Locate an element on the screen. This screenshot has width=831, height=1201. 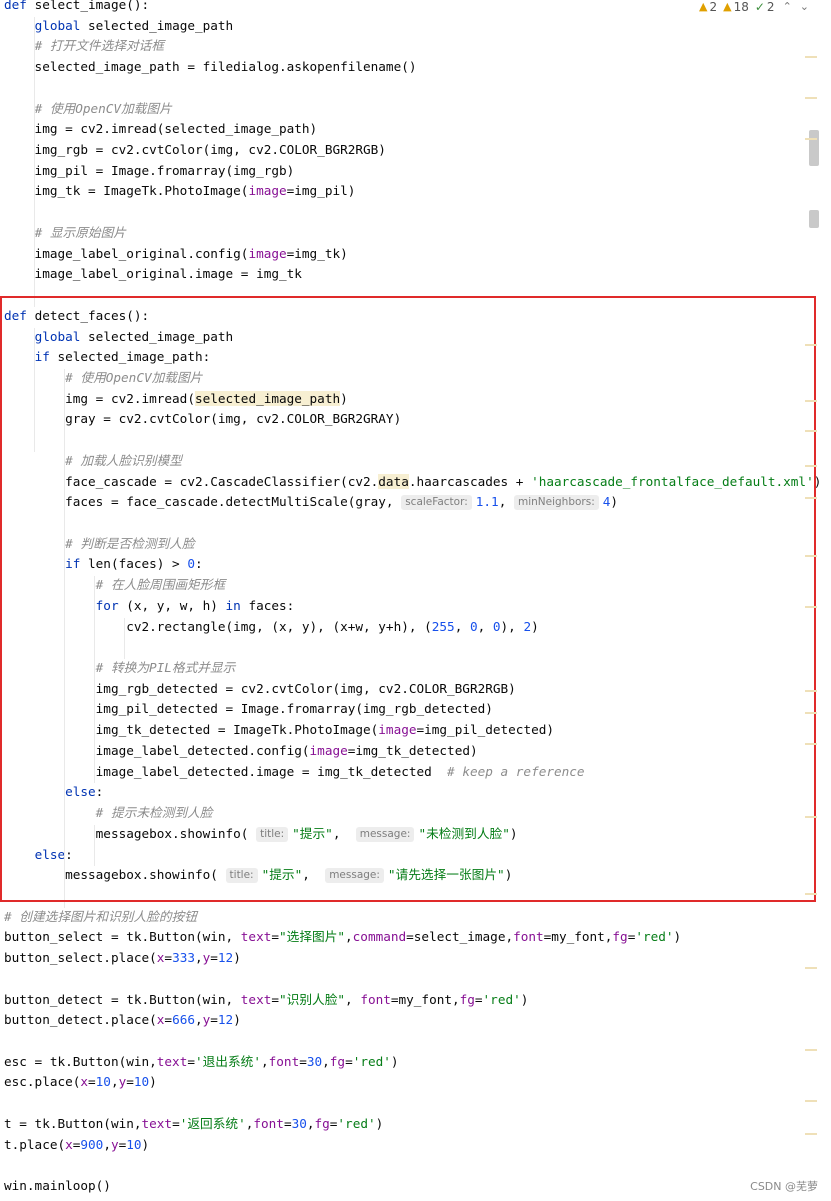
typo-counter: ✓ 2 is located at coordinates (765, 7).